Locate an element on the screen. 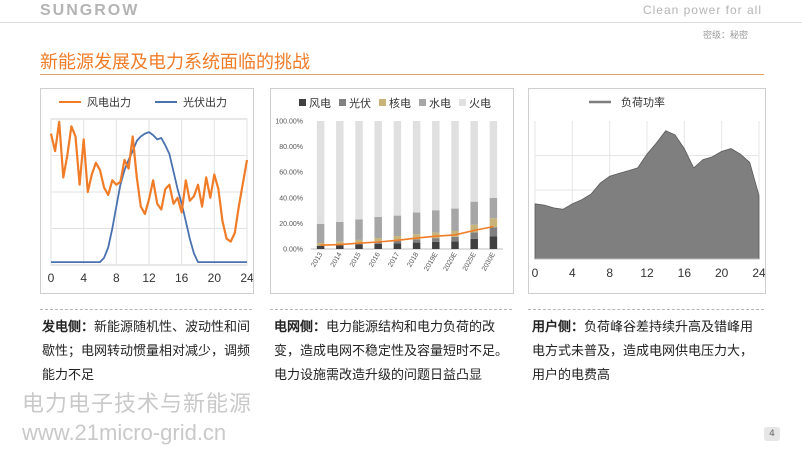 This screenshot has width=802, height=456. x-tick-label: 2018 is located at coordinates (413, 259).